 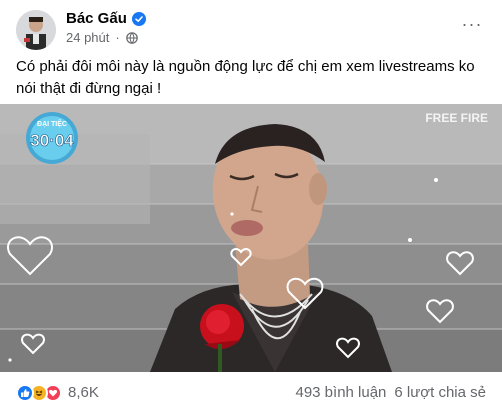 I want to click on like-icon, so click(x=25, y=393).